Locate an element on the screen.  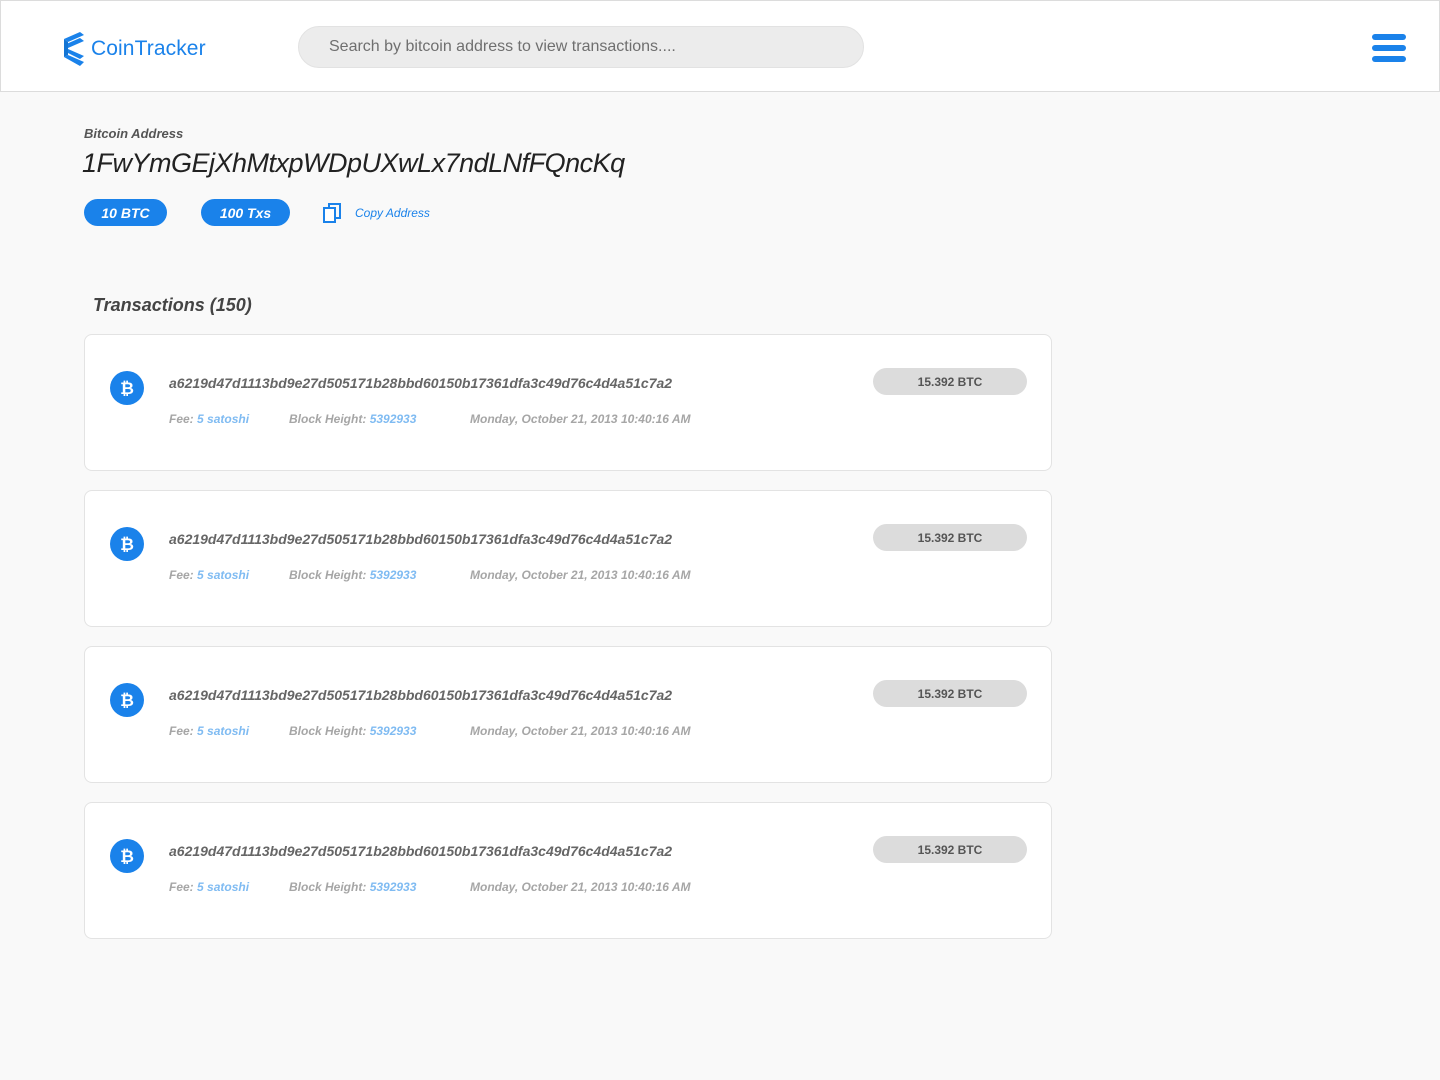
copy-address-label: Copy Address is located at coordinates (392, 213).